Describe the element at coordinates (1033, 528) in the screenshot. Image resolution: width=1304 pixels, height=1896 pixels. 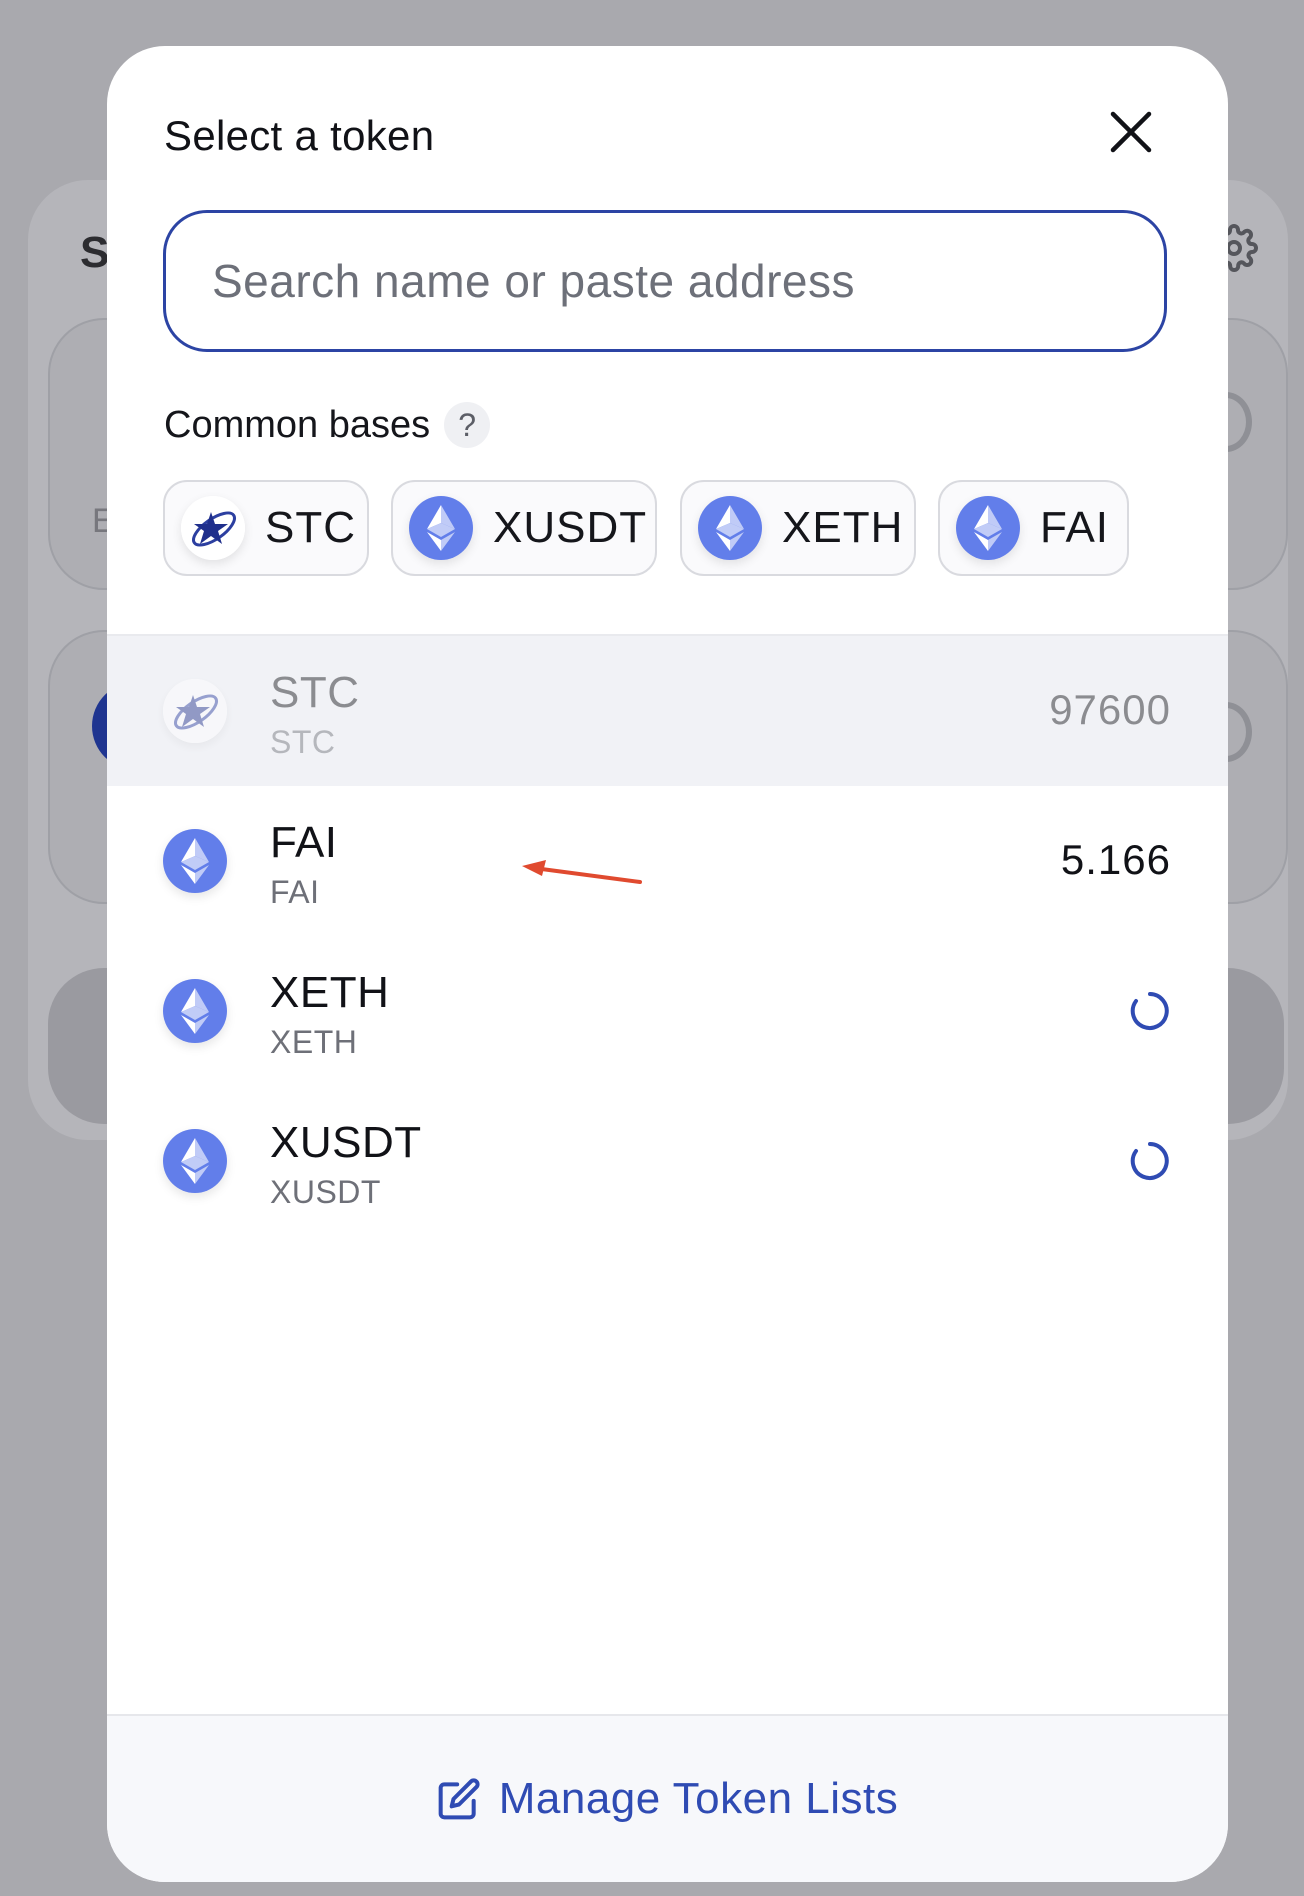
I see `base-chip-fai: FAI` at that location.